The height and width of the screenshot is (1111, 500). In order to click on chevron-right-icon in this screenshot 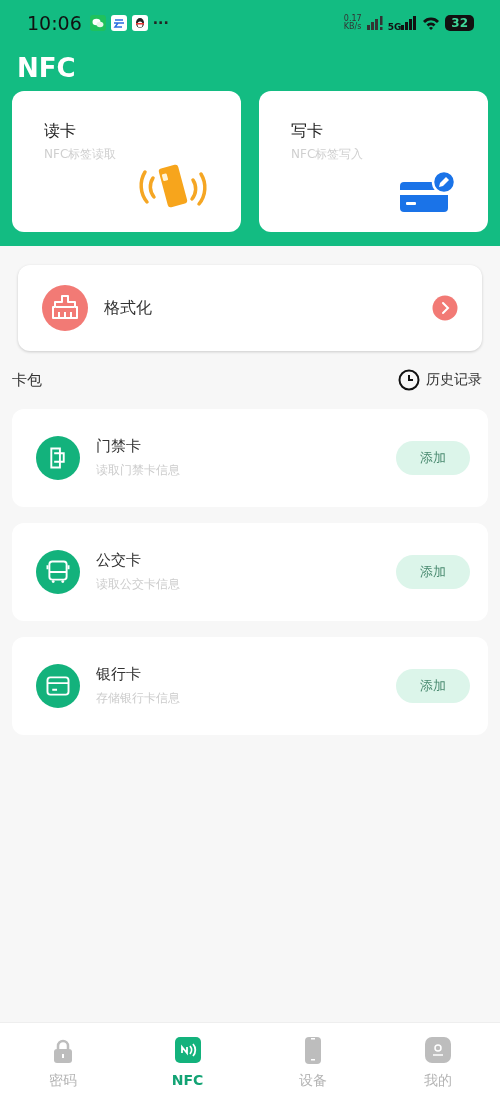, I will do `click(445, 308)`.